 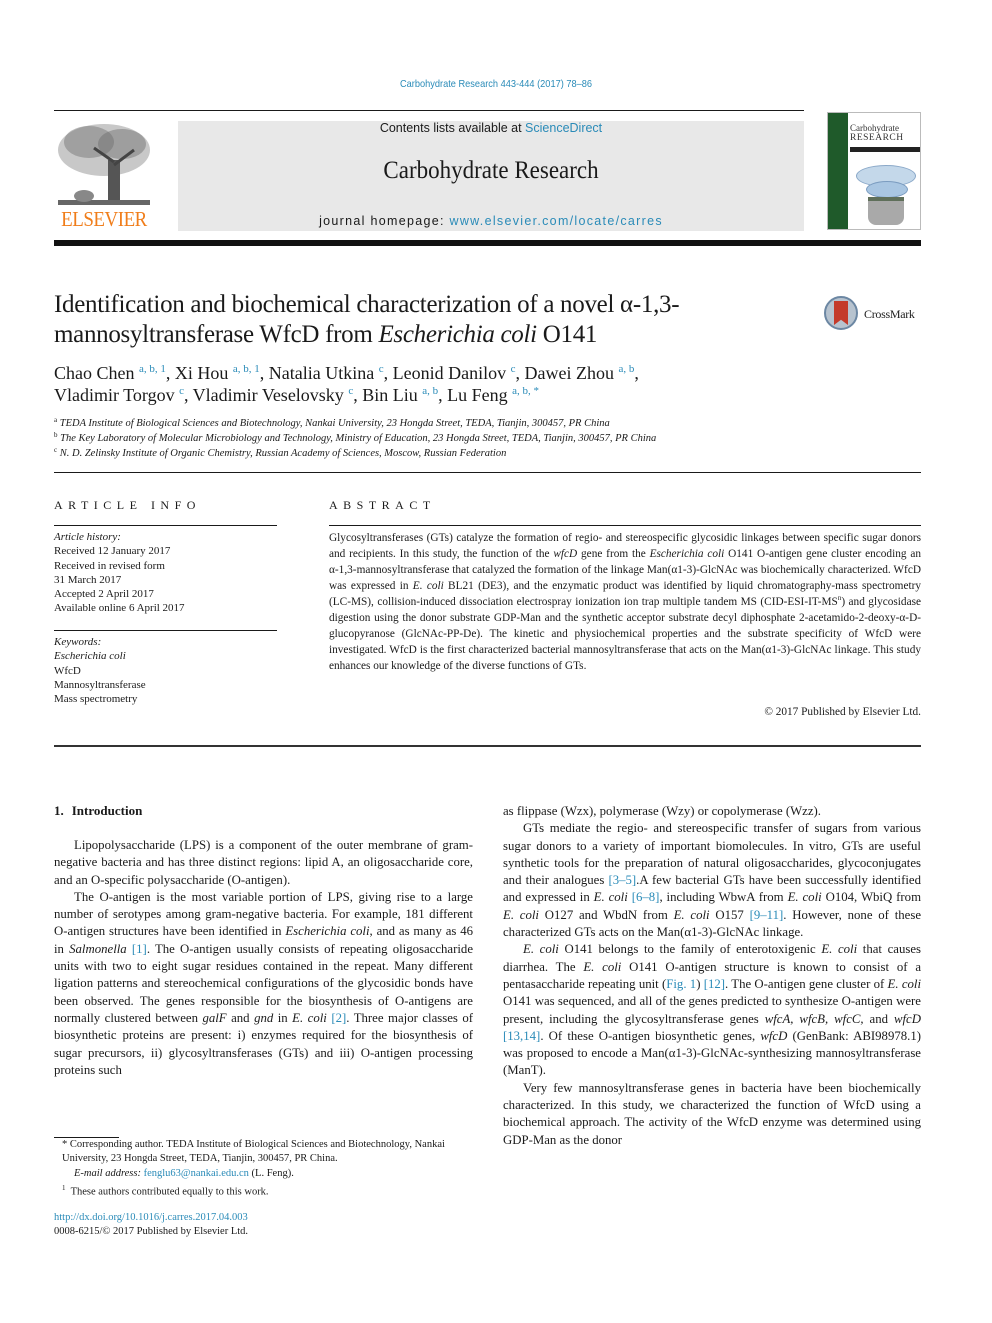 What do you see at coordinates (96, 699) in the screenshot?
I see `keyword: Mass spectrometry` at bounding box center [96, 699].